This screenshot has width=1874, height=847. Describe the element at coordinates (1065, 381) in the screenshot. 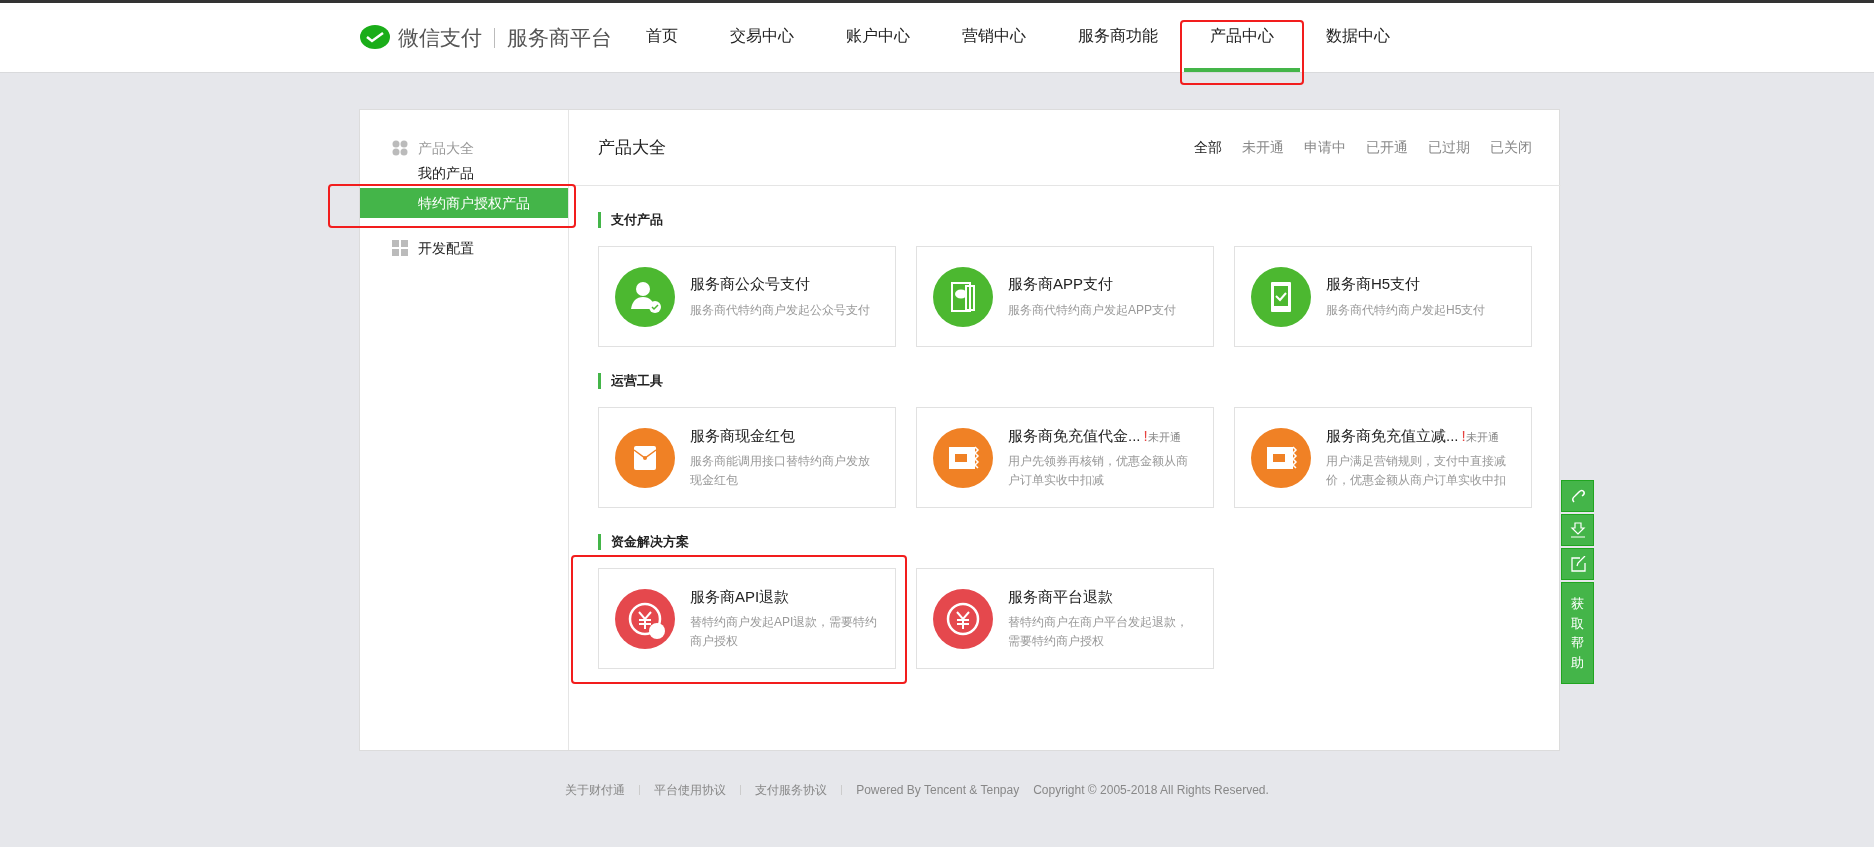

I see `section-title: 运营工具` at that location.